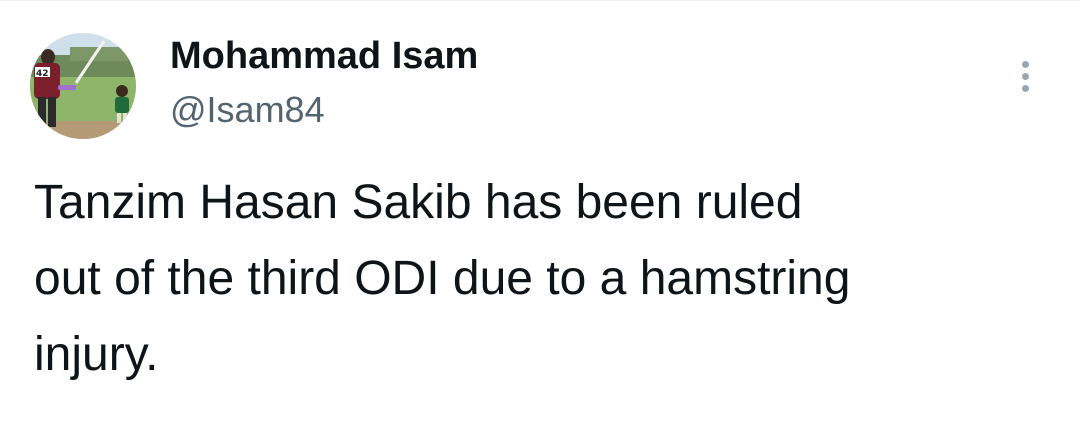 The height and width of the screenshot is (432, 1080). Describe the element at coordinates (96, 354) in the screenshot. I see `tweet-text-line: injury.` at that location.